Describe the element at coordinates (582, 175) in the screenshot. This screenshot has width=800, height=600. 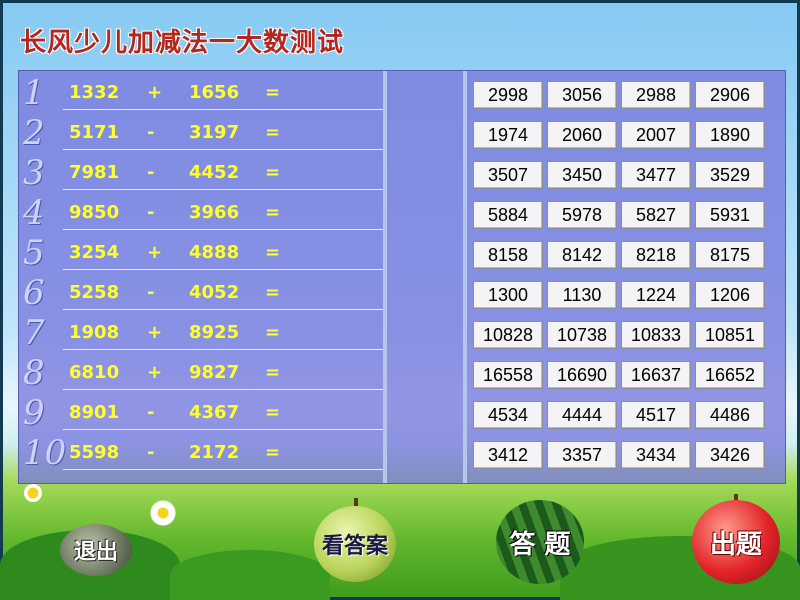
I see `answer-choice: 3450` at that location.